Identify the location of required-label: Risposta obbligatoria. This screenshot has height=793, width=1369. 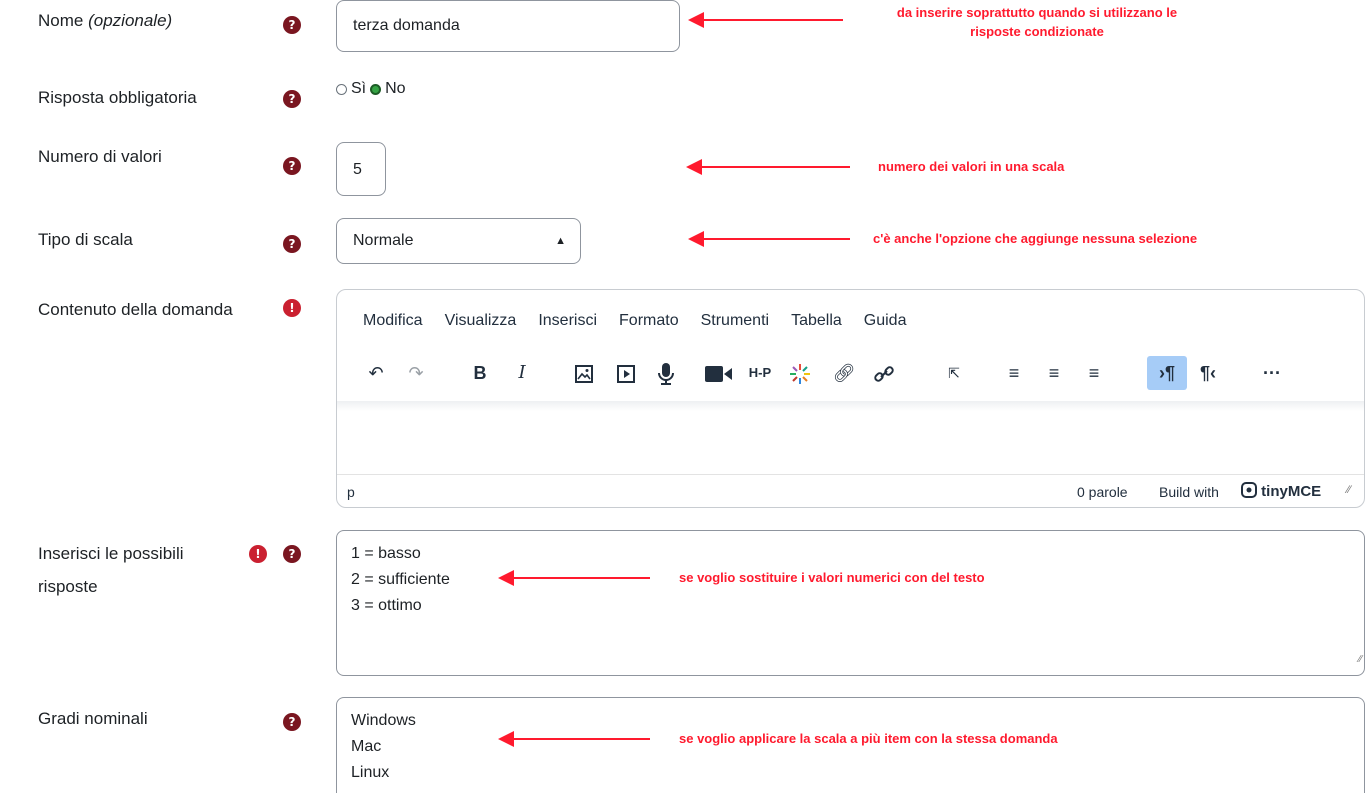
(117, 97).